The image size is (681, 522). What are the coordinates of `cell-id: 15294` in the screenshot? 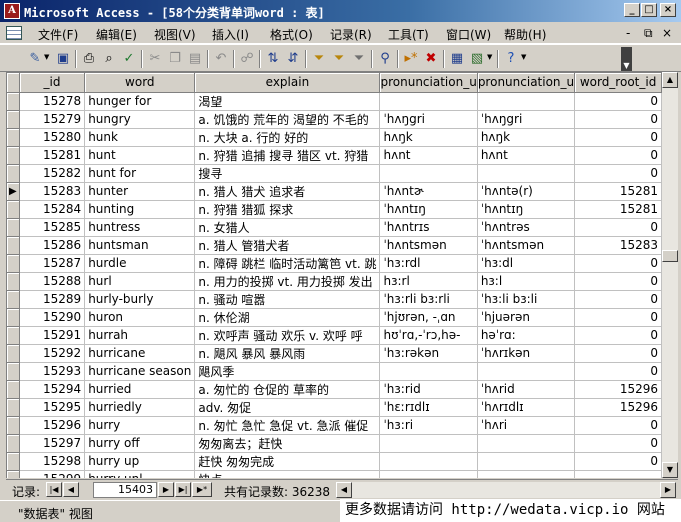 It's located at (52, 389).